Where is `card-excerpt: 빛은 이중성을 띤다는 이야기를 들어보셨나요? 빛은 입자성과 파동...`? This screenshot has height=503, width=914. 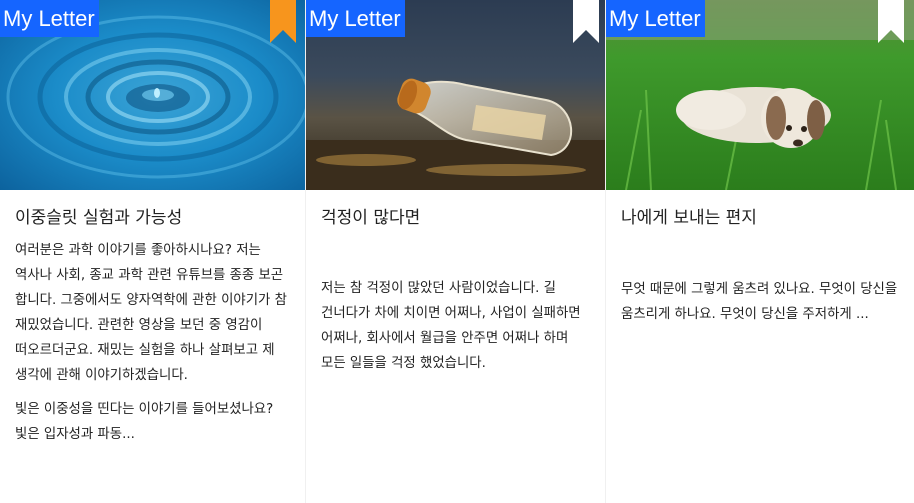
card-excerpt: 빛은 이중성을 띤다는 이야기를 들어보셨나요? 빛은 입자성과 파동... is located at coordinates (144, 422).